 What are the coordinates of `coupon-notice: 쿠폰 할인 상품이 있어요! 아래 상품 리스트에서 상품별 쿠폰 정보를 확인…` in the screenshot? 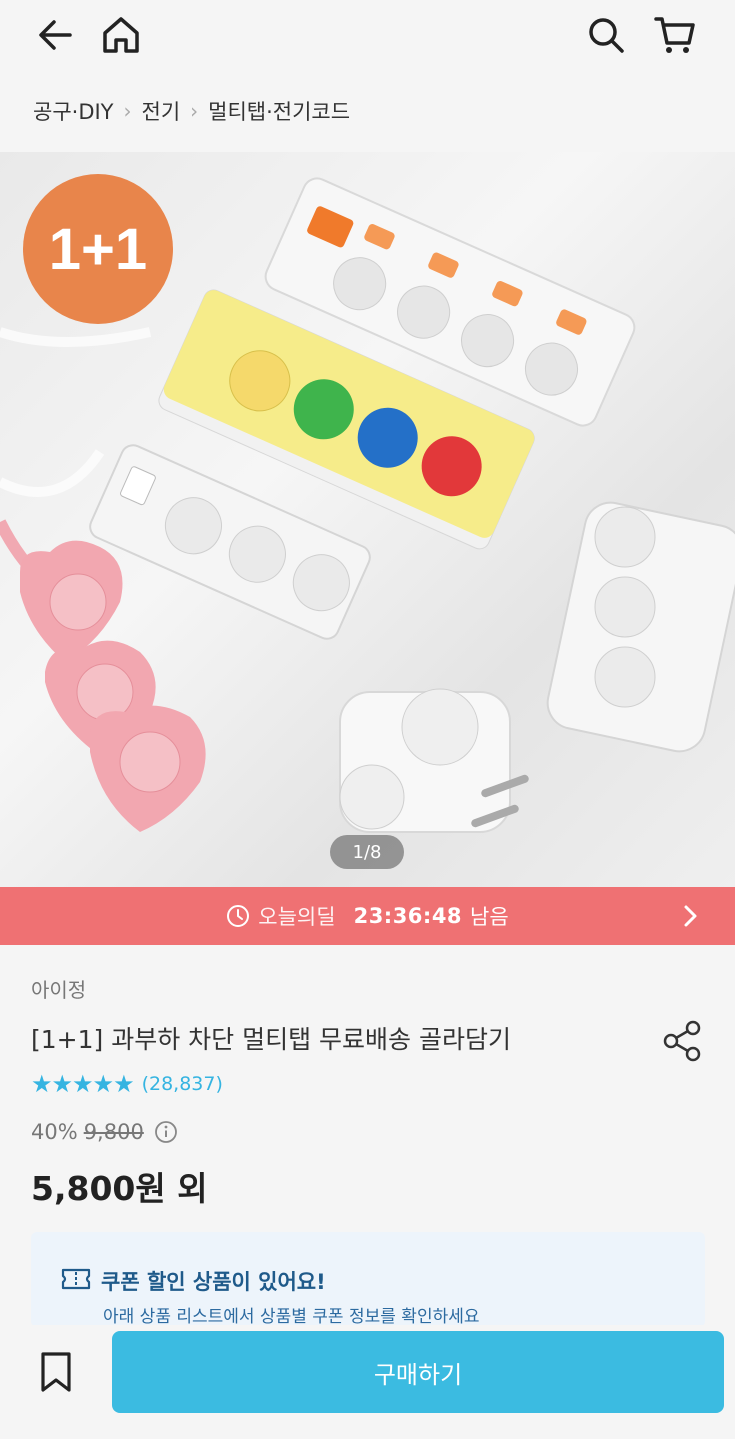 It's located at (368, 1279).